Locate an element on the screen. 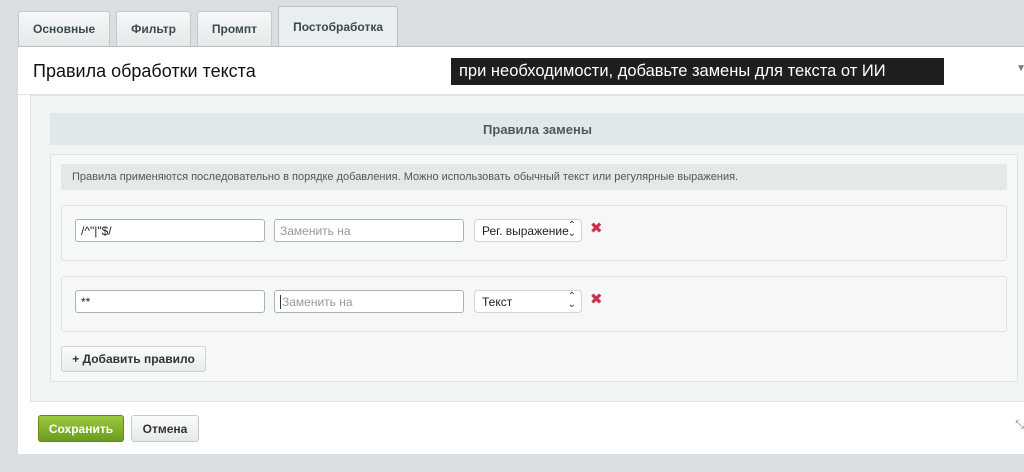 Image resolution: width=1024 pixels, height=472 pixels. rule-type-select: Рег. выражение ⌃ ⌄ is located at coordinates (528, 230).